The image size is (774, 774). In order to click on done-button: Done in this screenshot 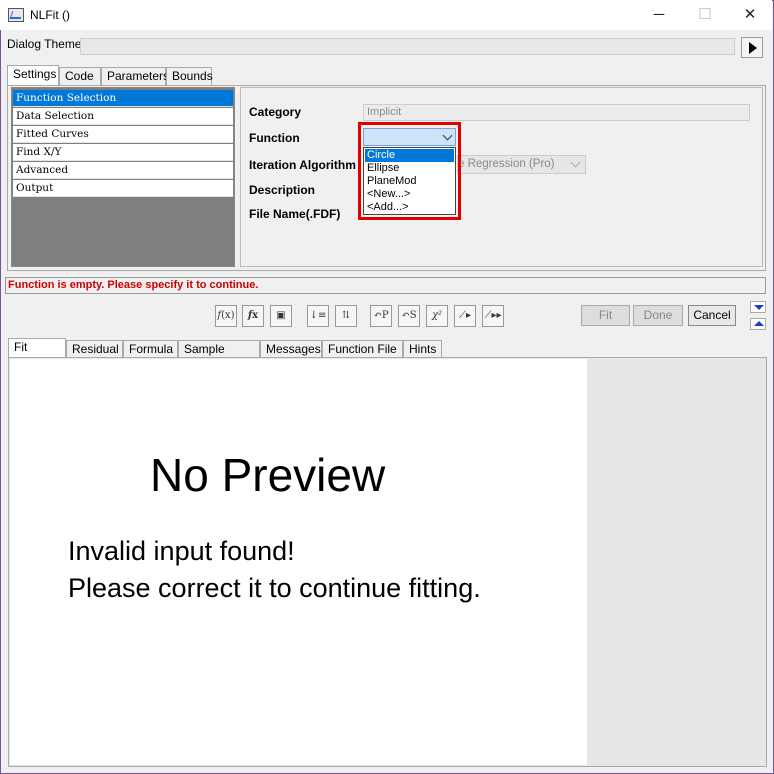, I will do `click(658, 315)`.